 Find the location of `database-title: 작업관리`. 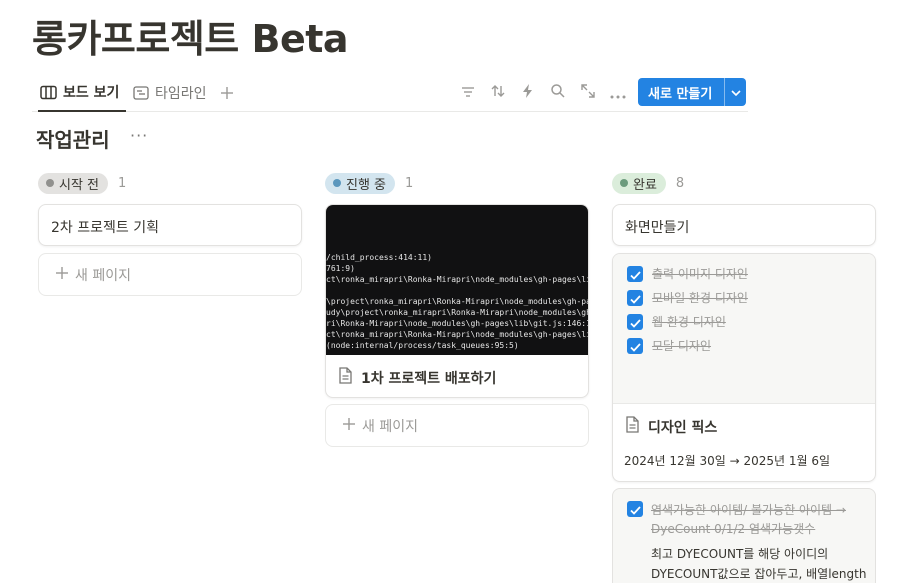

database-title: 작업관리 is located at coordinates (73, 138).